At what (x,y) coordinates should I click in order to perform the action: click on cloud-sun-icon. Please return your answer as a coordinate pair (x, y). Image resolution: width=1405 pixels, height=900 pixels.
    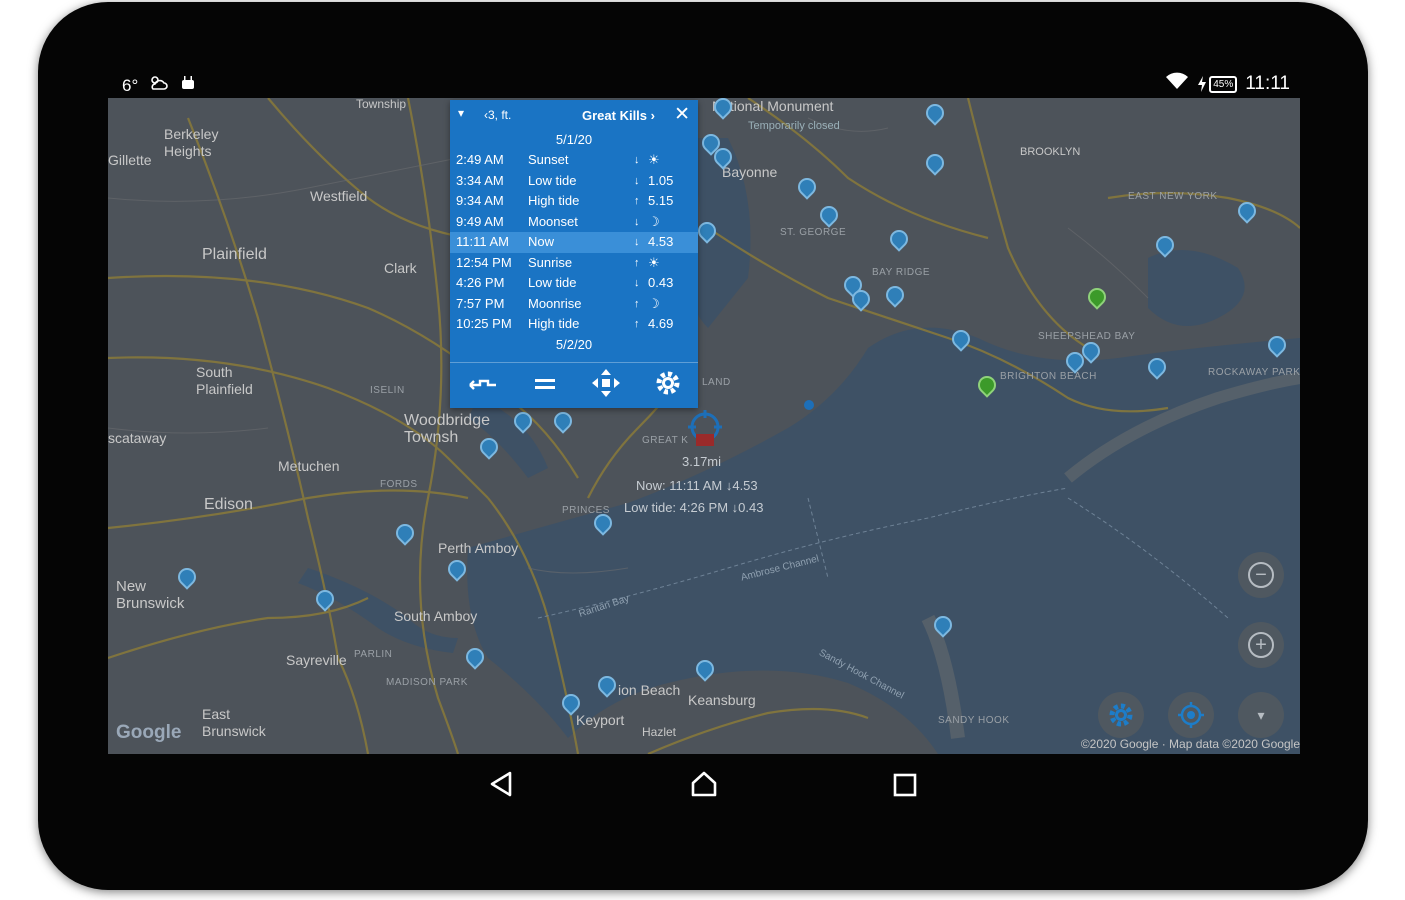
    Looking at the image, I should click on (159, 85).